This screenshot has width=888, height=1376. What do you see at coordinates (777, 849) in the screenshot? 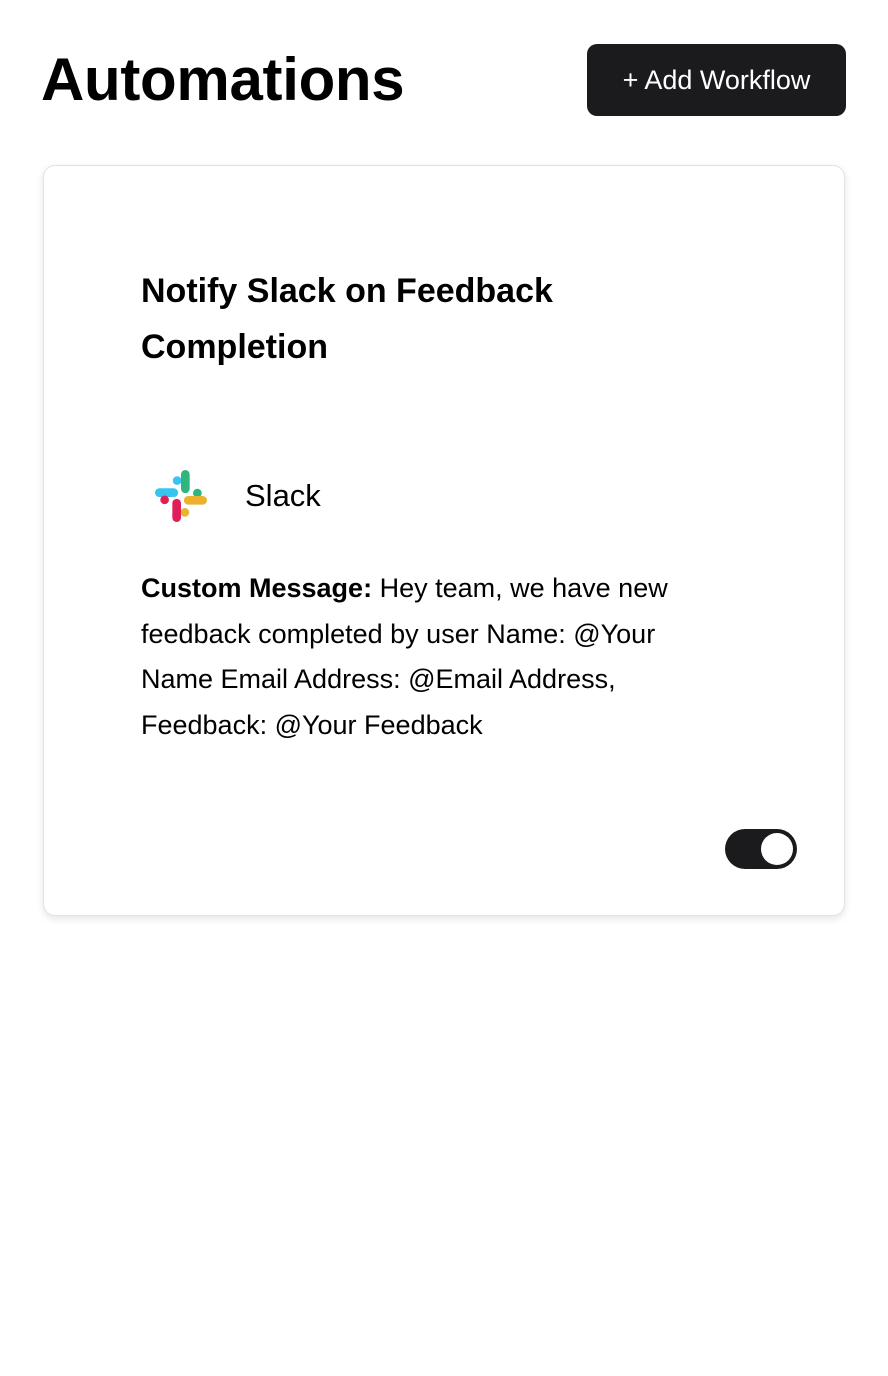
I see `toggle-knob` at bounding box center [777, 849].